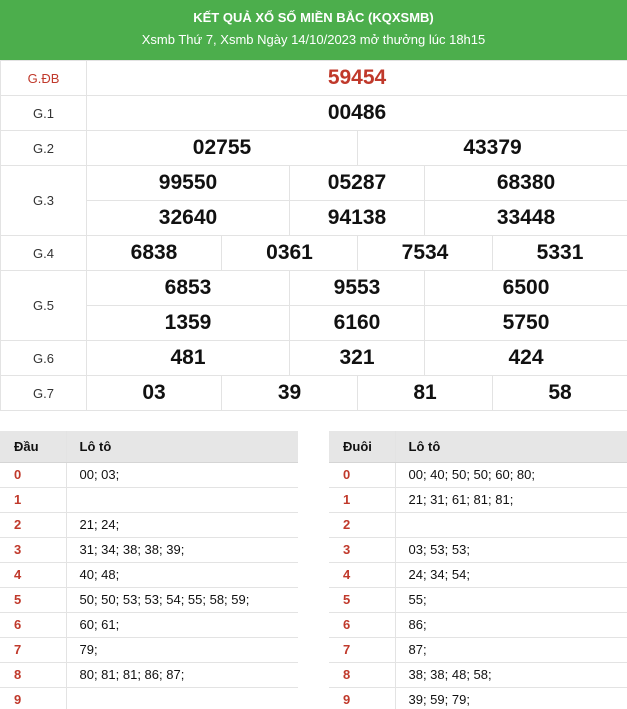  I want to click on row-key: 8, so click(362, 675).